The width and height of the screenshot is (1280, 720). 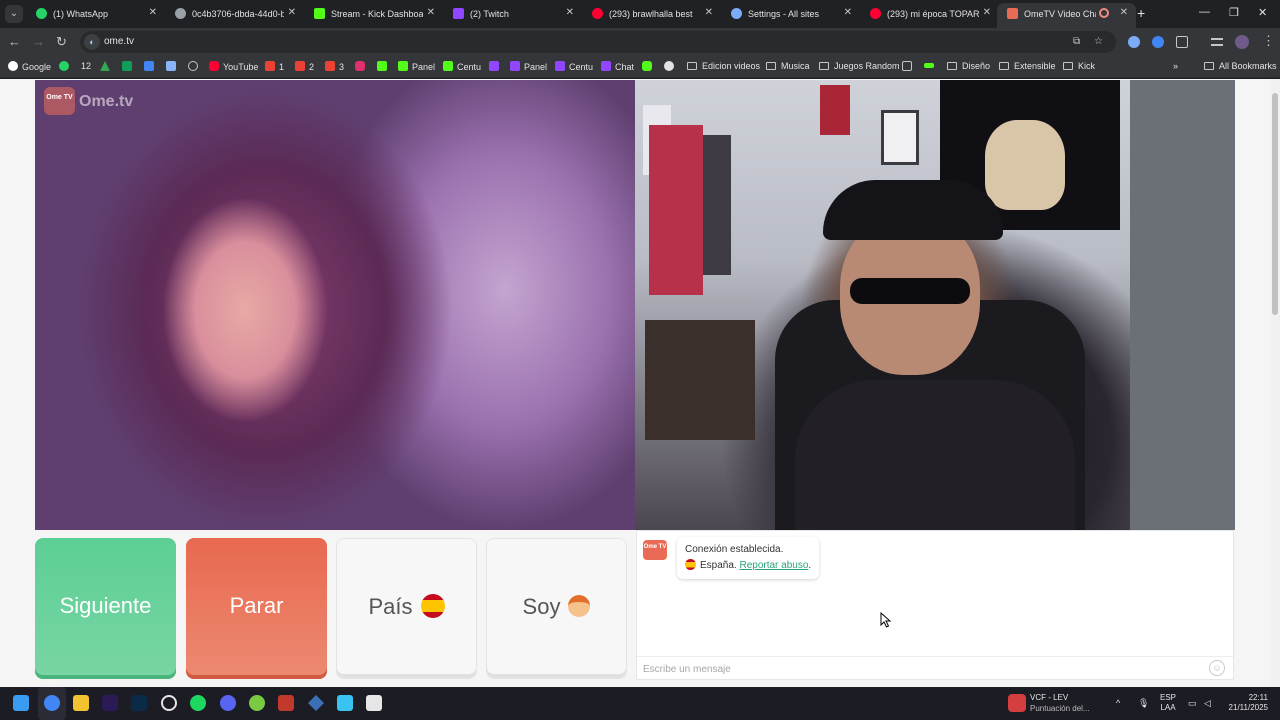 What do you see at coordinates (1079, 67) in the screenshot?
I see `bookmark-folder-kick: Kick` at bounding box center [1079, 67].